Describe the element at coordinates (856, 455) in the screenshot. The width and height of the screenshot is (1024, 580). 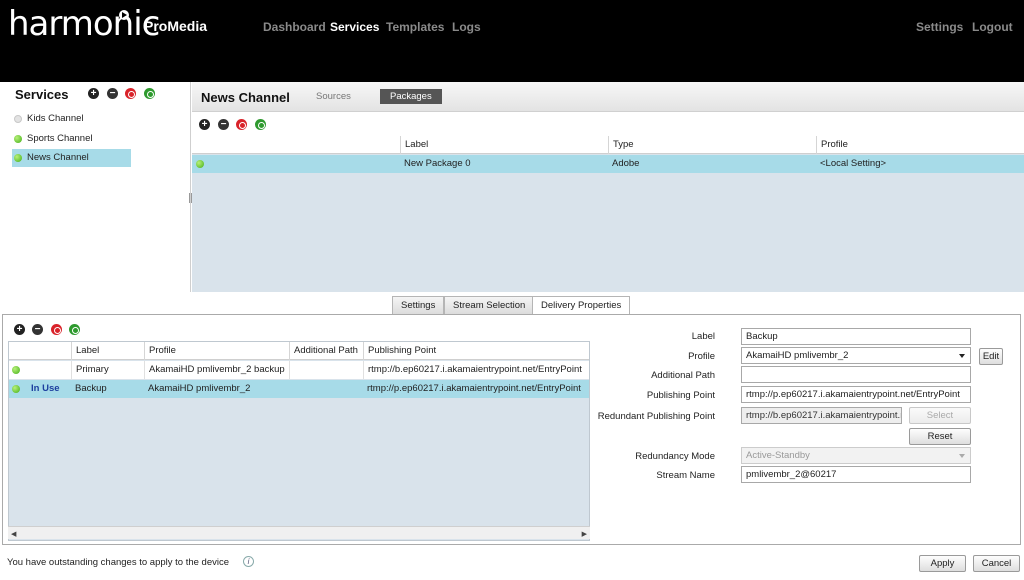
I see `redundancy-mode-select: Active-Standby` at that location.